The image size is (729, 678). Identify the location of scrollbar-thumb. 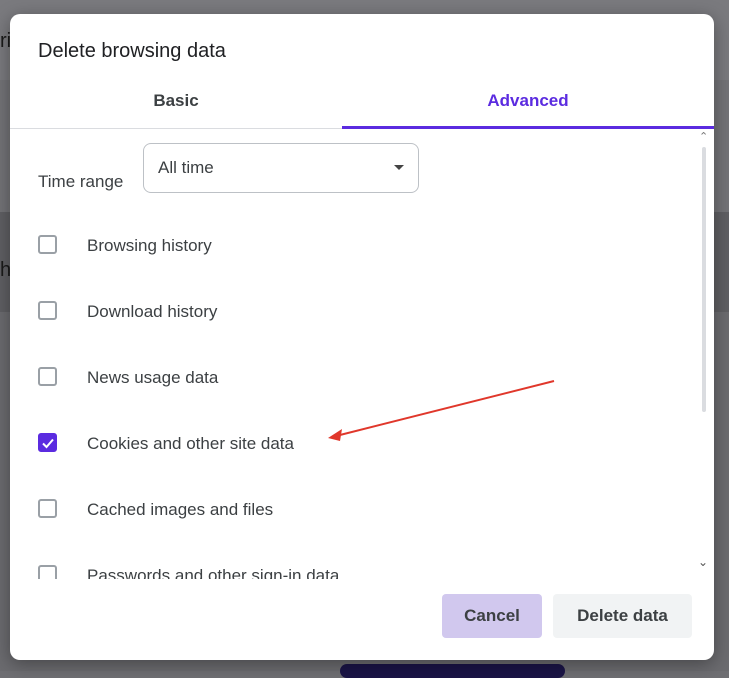
(704, 279).